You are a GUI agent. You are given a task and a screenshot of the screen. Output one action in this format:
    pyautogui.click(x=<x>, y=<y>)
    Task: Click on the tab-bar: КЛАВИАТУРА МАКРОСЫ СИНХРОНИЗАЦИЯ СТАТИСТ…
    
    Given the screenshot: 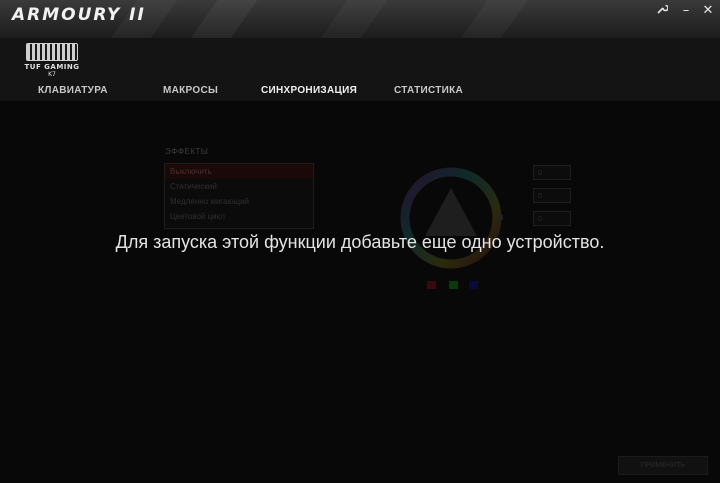 What is the action you would take?
    pyautogui.click(x=360, y=92)
    